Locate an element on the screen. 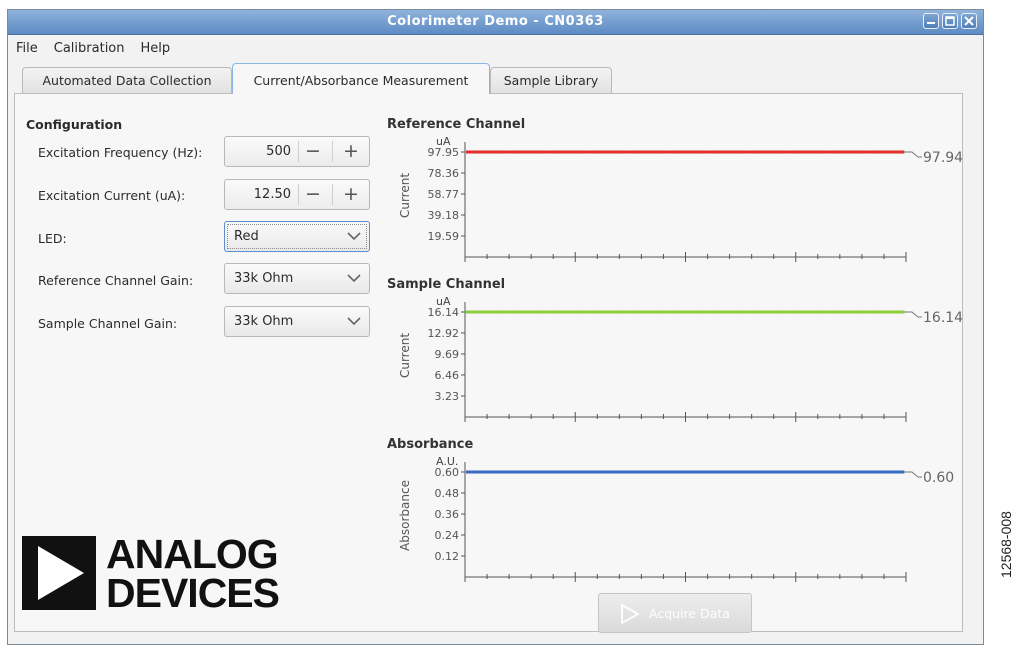  maximize-icon is located at coordinates (950, 21).